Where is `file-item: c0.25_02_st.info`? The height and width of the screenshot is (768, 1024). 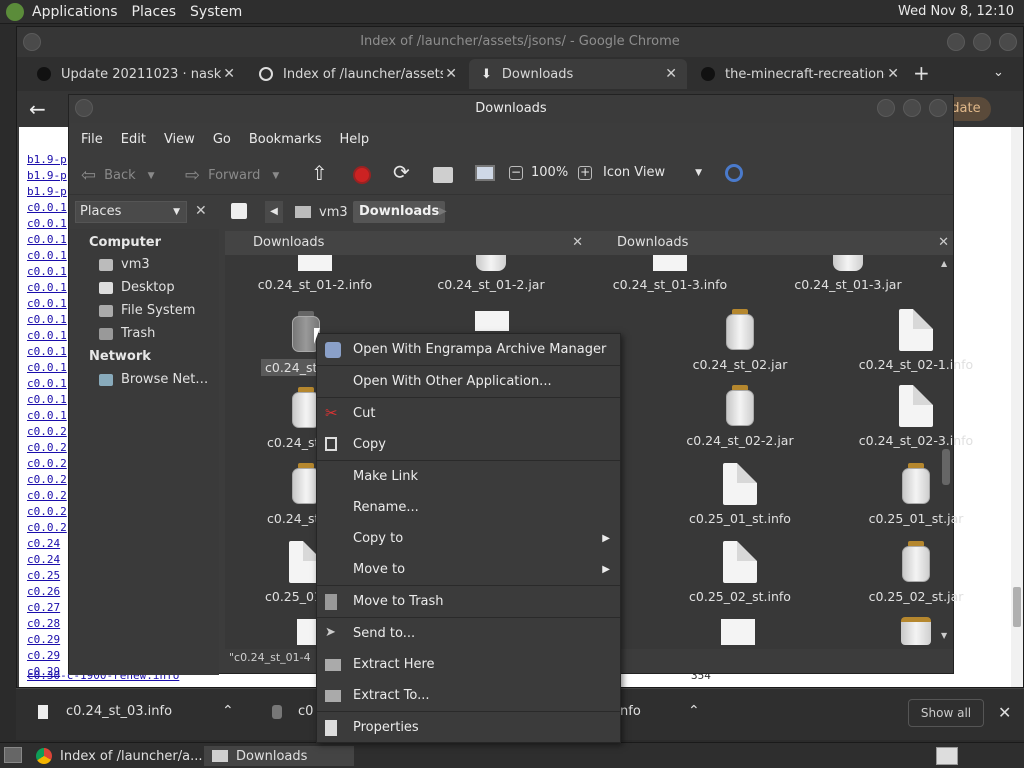
file-item: c0.25_02_st.info is located at coordinates (740, 572).